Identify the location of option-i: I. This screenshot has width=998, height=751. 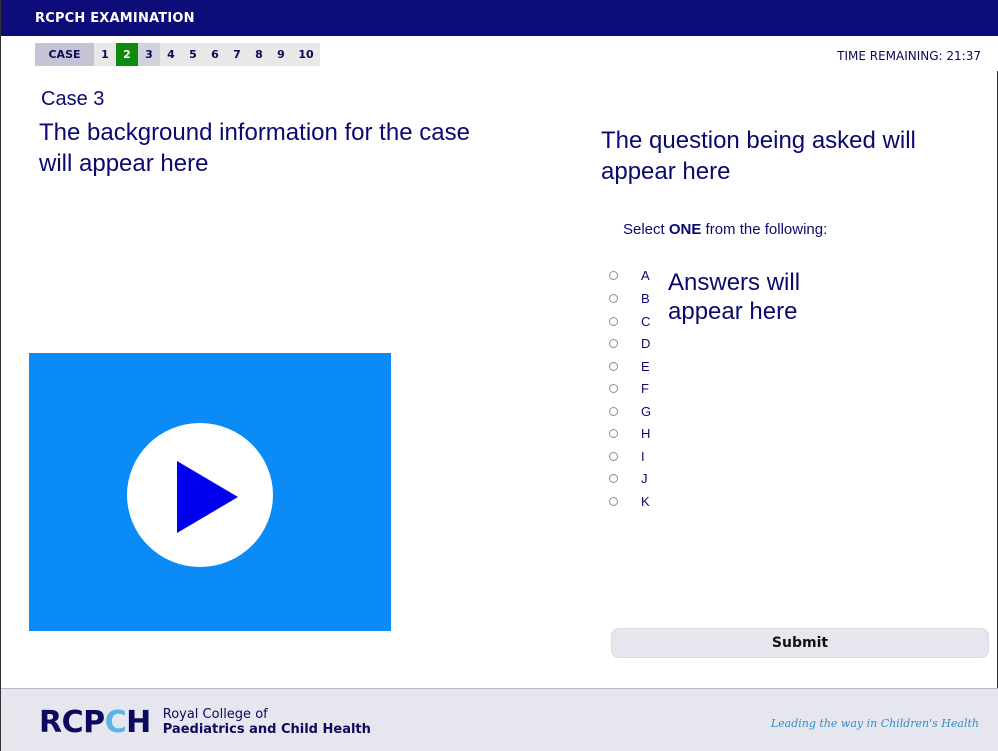
(627, 456).